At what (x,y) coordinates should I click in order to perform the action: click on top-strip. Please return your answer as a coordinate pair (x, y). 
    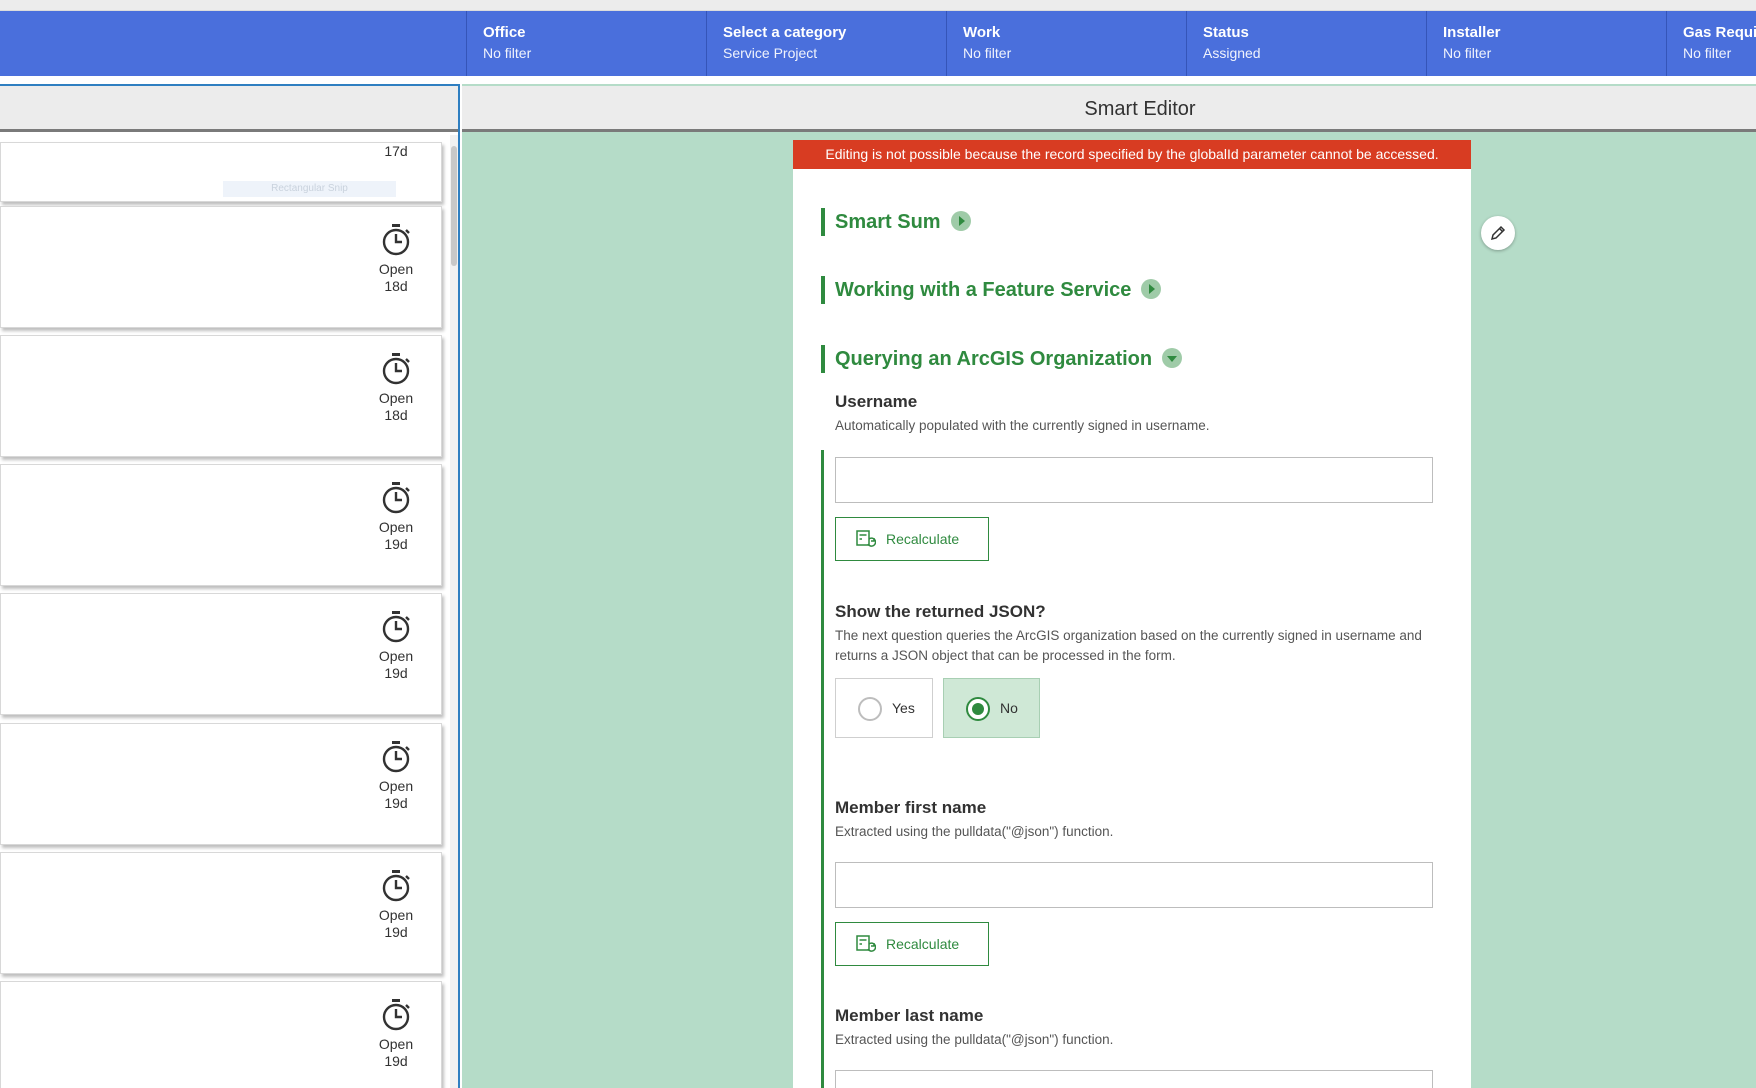
    Looking at the image, I should click on (878, 5).